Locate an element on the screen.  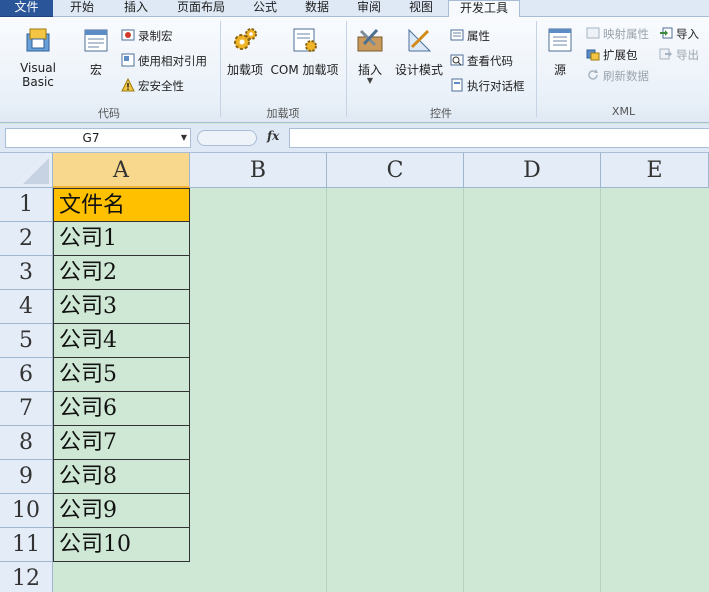
tab-page-layout: 页面布局 is located at coordinates (201, 8).